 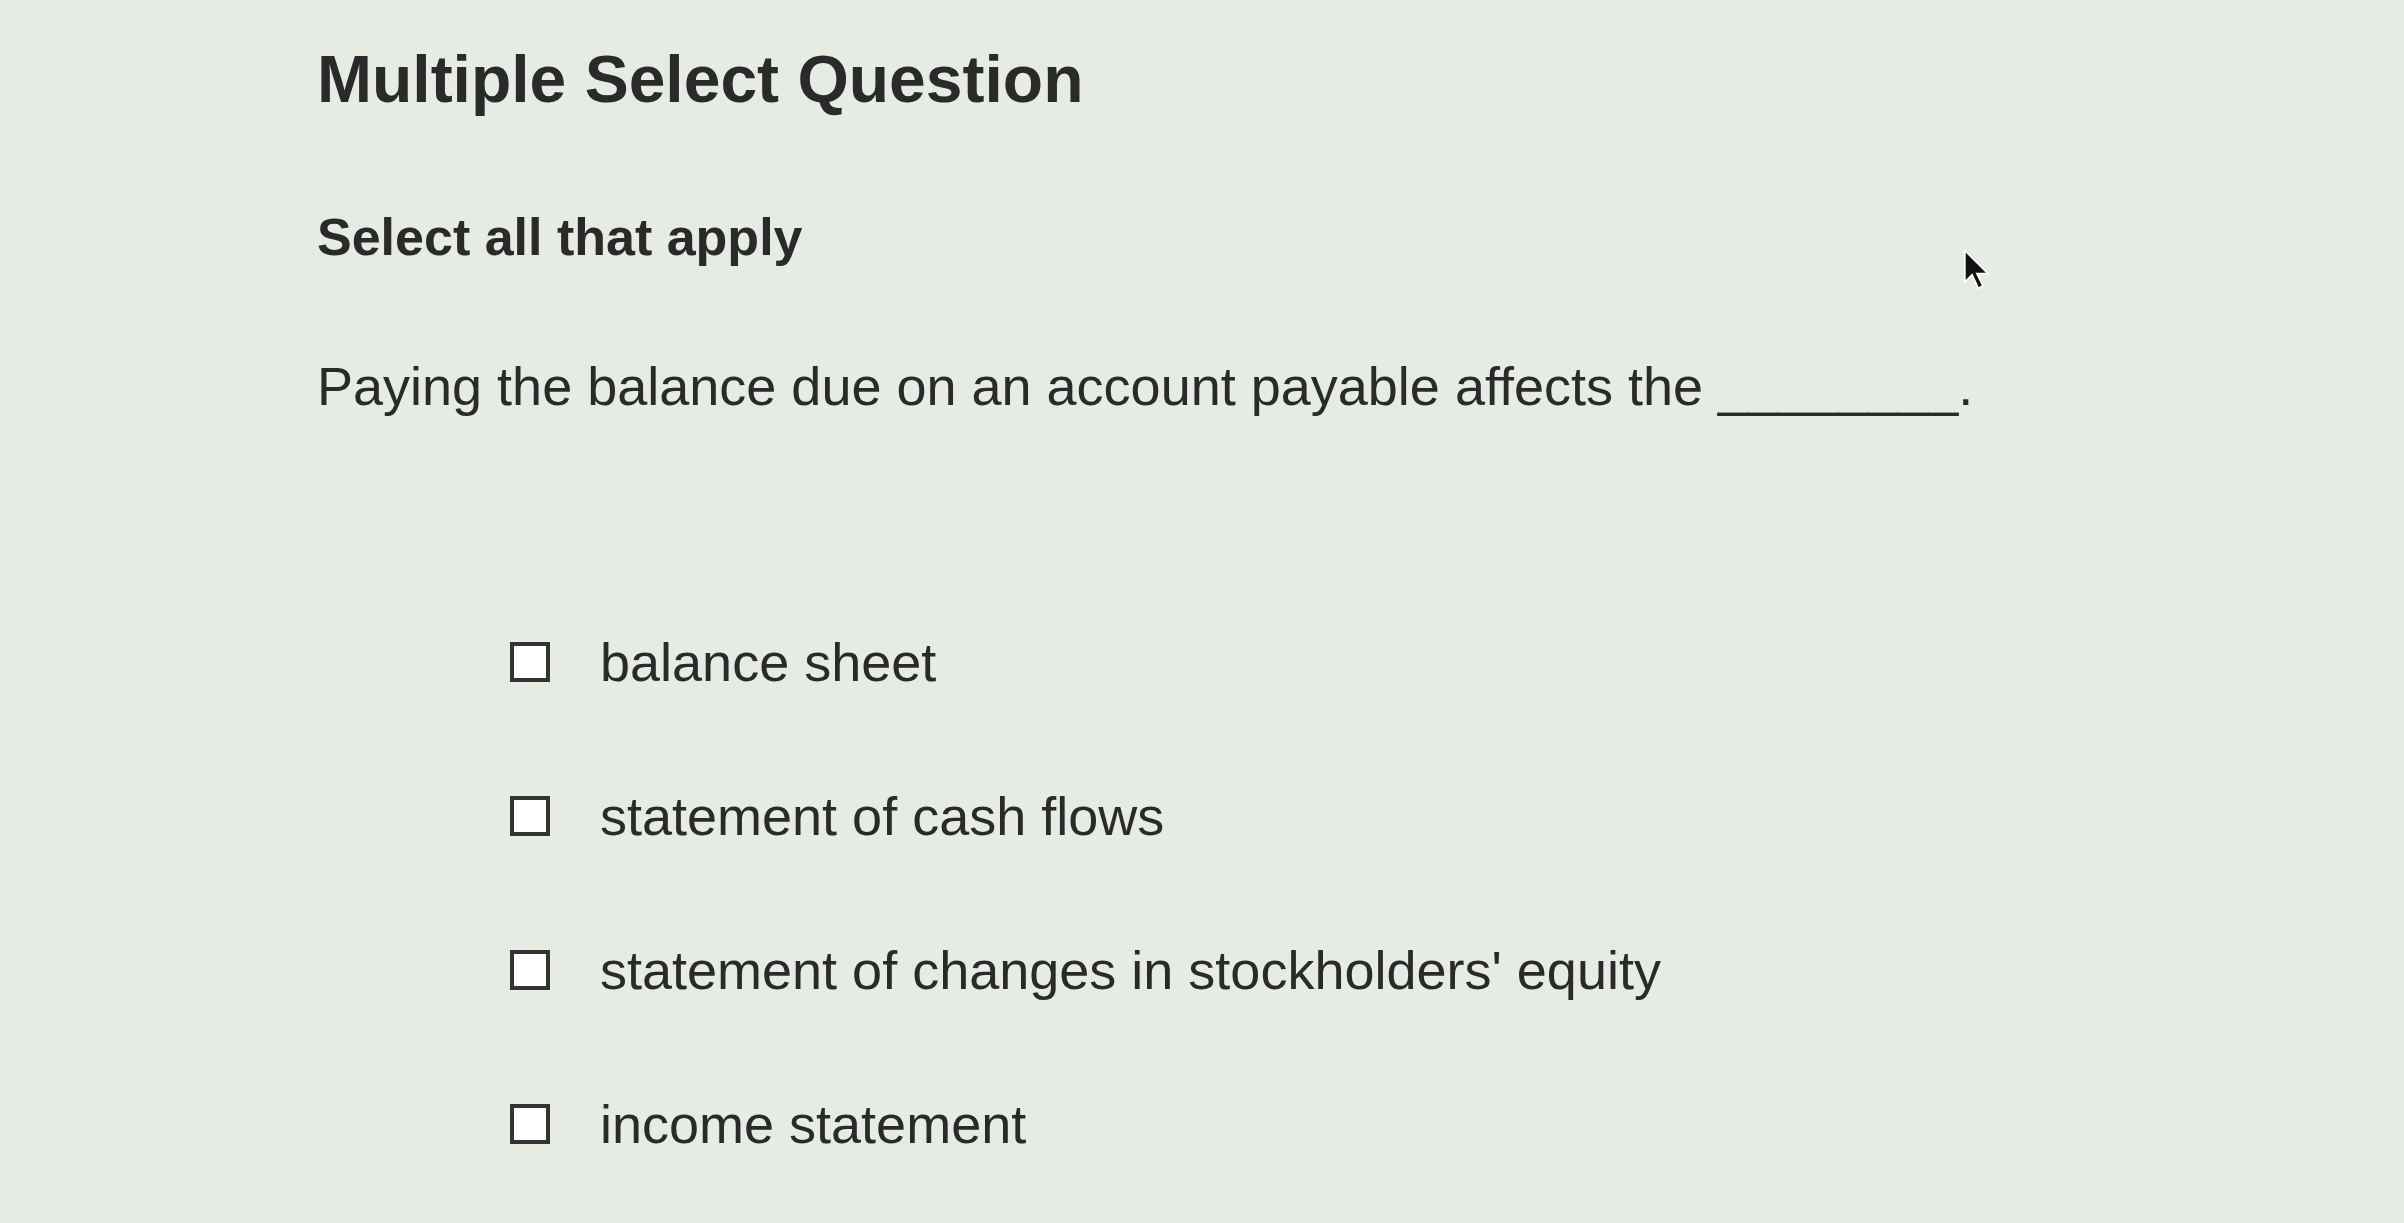 What do you see at coordinates (813, 1124) in the screenshot?
I see `option-label: income statement` at bounding box center [813, 1124].